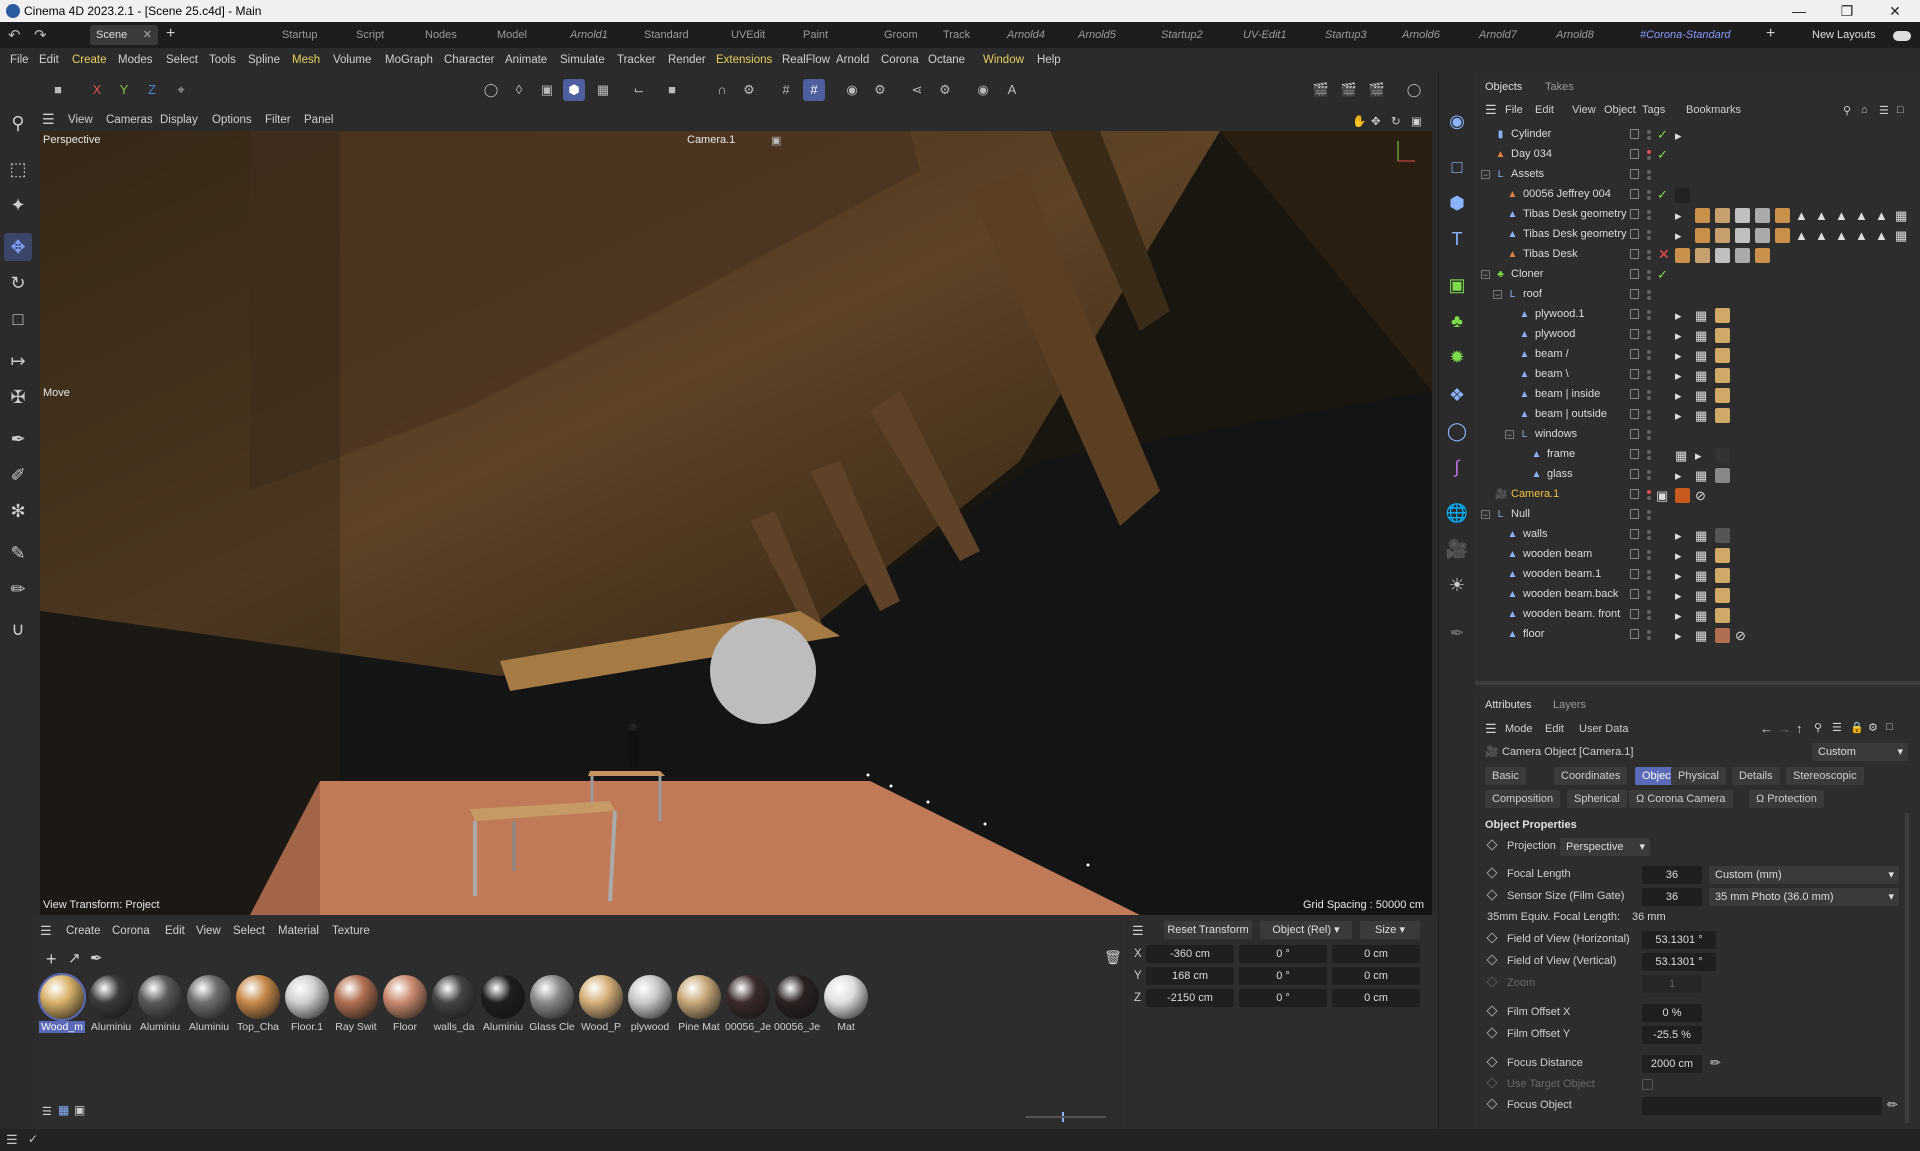  Describe the element at coordinates (18, 319) in the screenshot. I see `scale-tool-icon: □` at that location.